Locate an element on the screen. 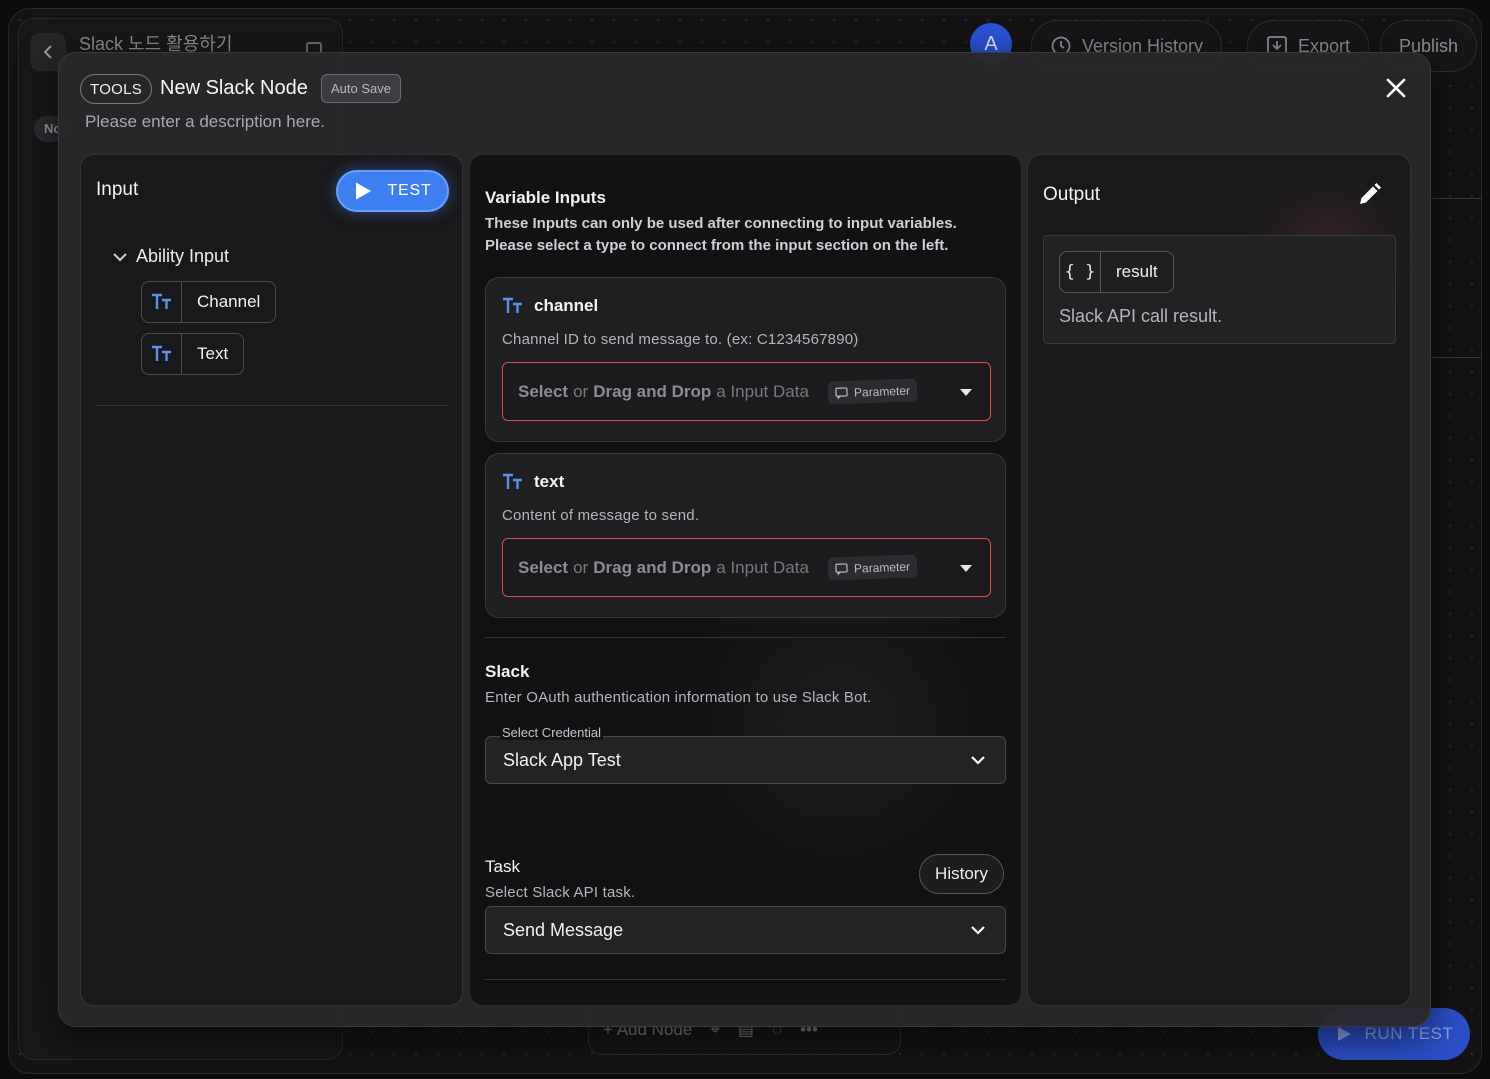 This screenshot has width=1490, height=1079. output-result-description: Slack API call result. is located at coordinates (1141, 316).